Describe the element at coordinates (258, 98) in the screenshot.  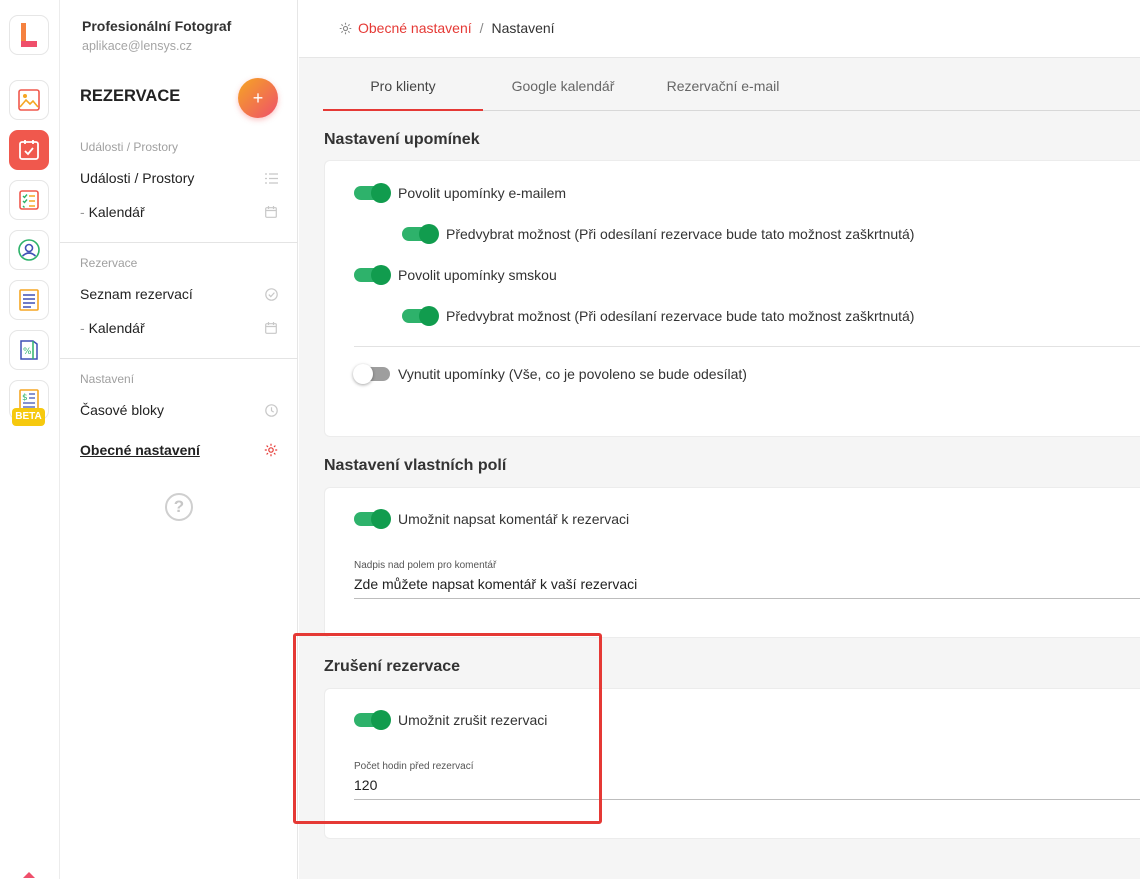
I see `add-reservation-button: +` at that location.